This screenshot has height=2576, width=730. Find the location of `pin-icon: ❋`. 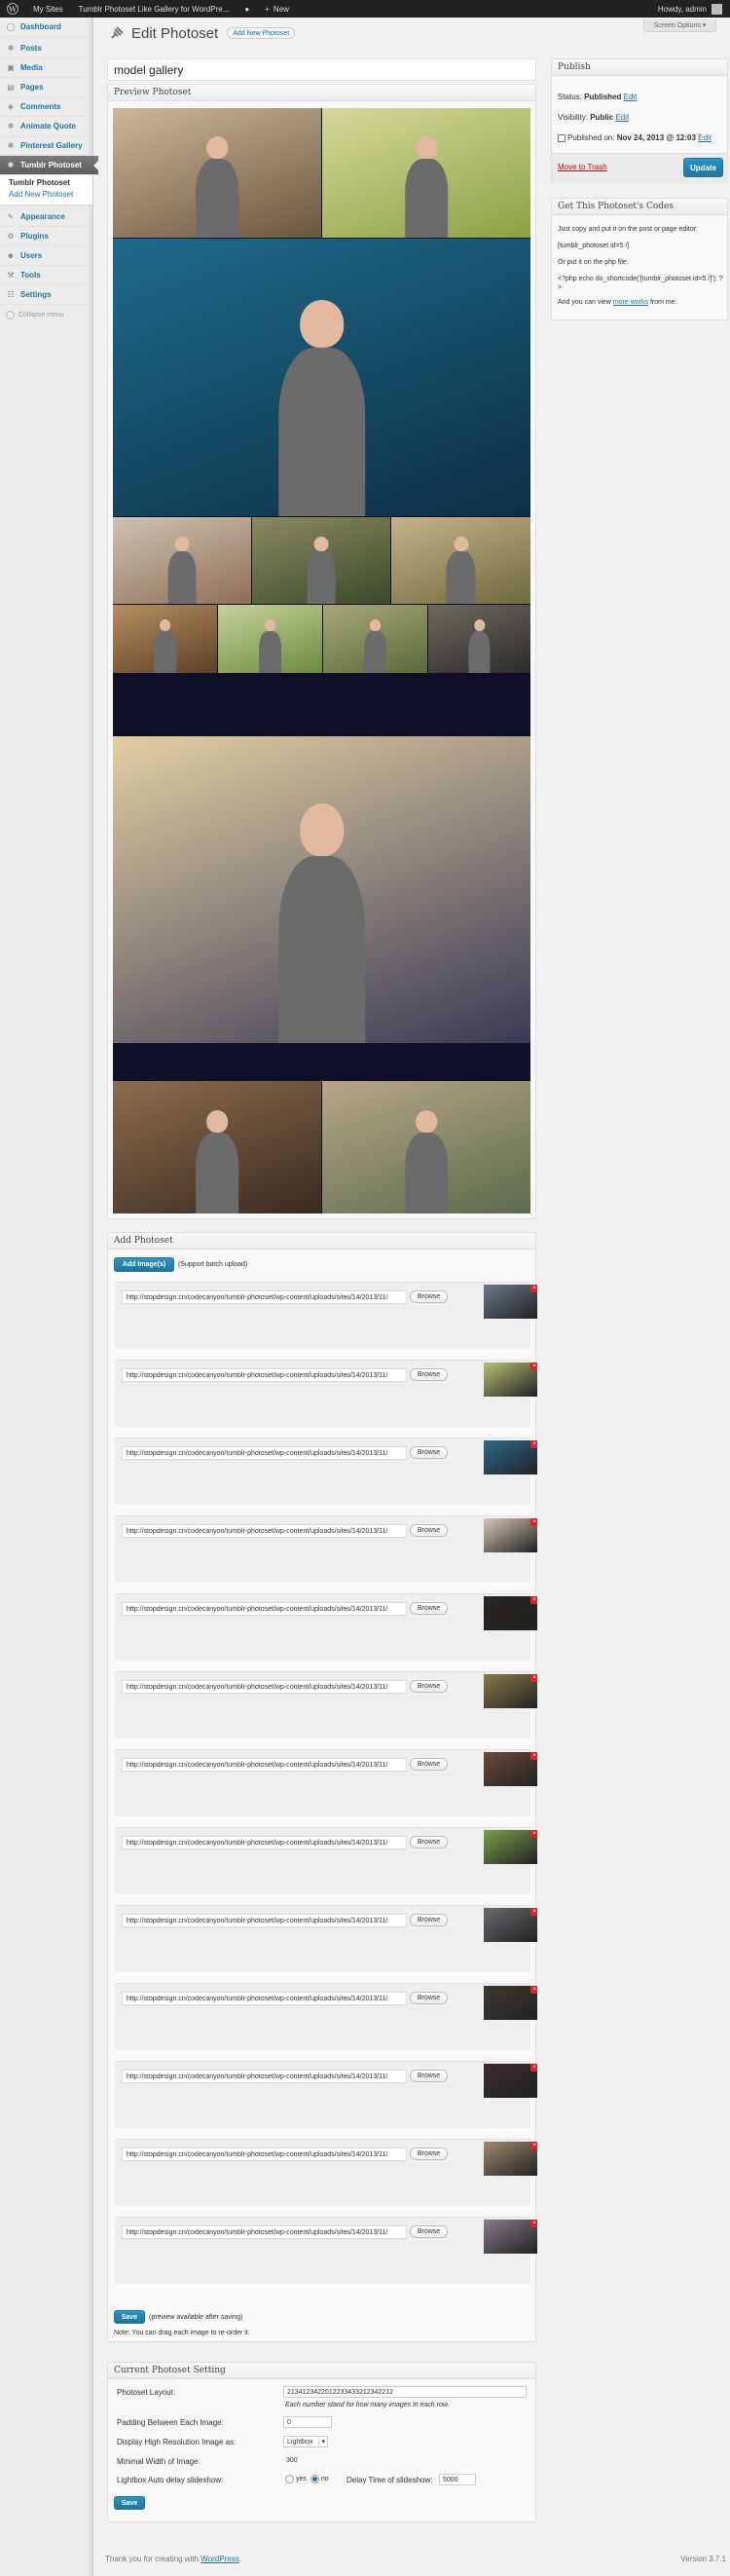

pin-icon: ❋ is located at coordinates (11, 48).